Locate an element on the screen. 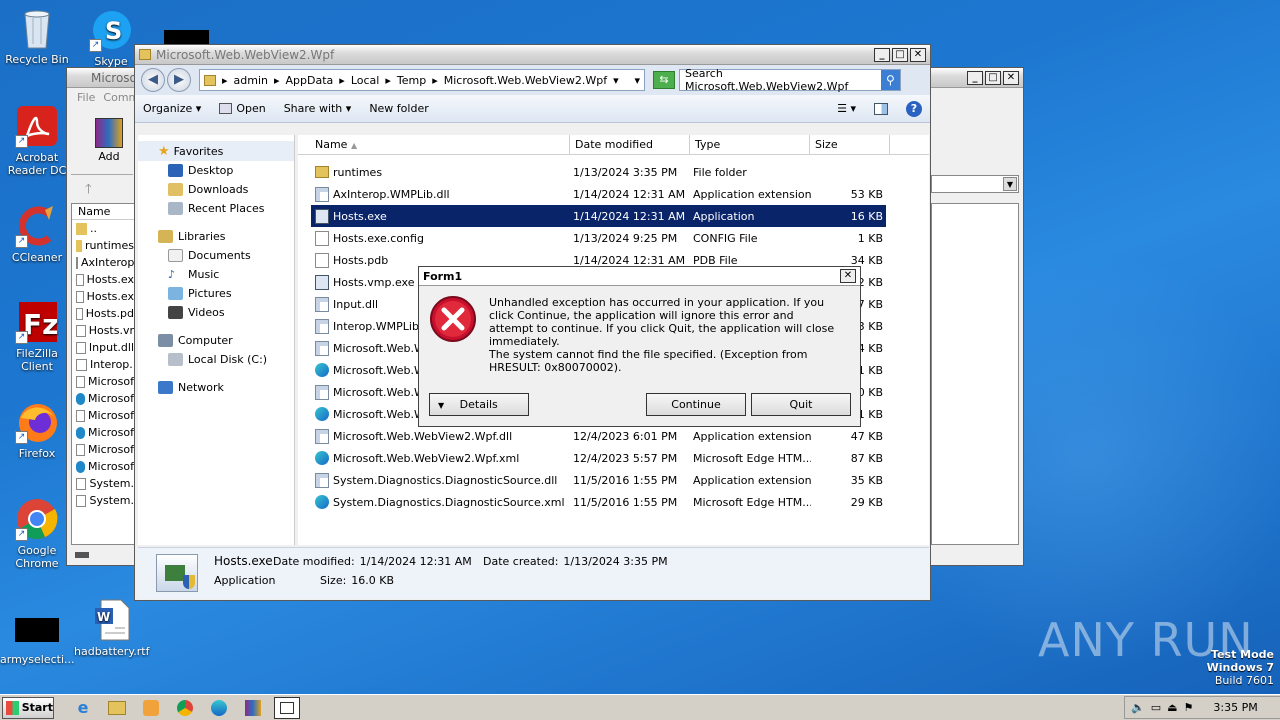 The width and height of the screenshot is (1280, 720). nav-network: Network is located at coordinates (226, 387).